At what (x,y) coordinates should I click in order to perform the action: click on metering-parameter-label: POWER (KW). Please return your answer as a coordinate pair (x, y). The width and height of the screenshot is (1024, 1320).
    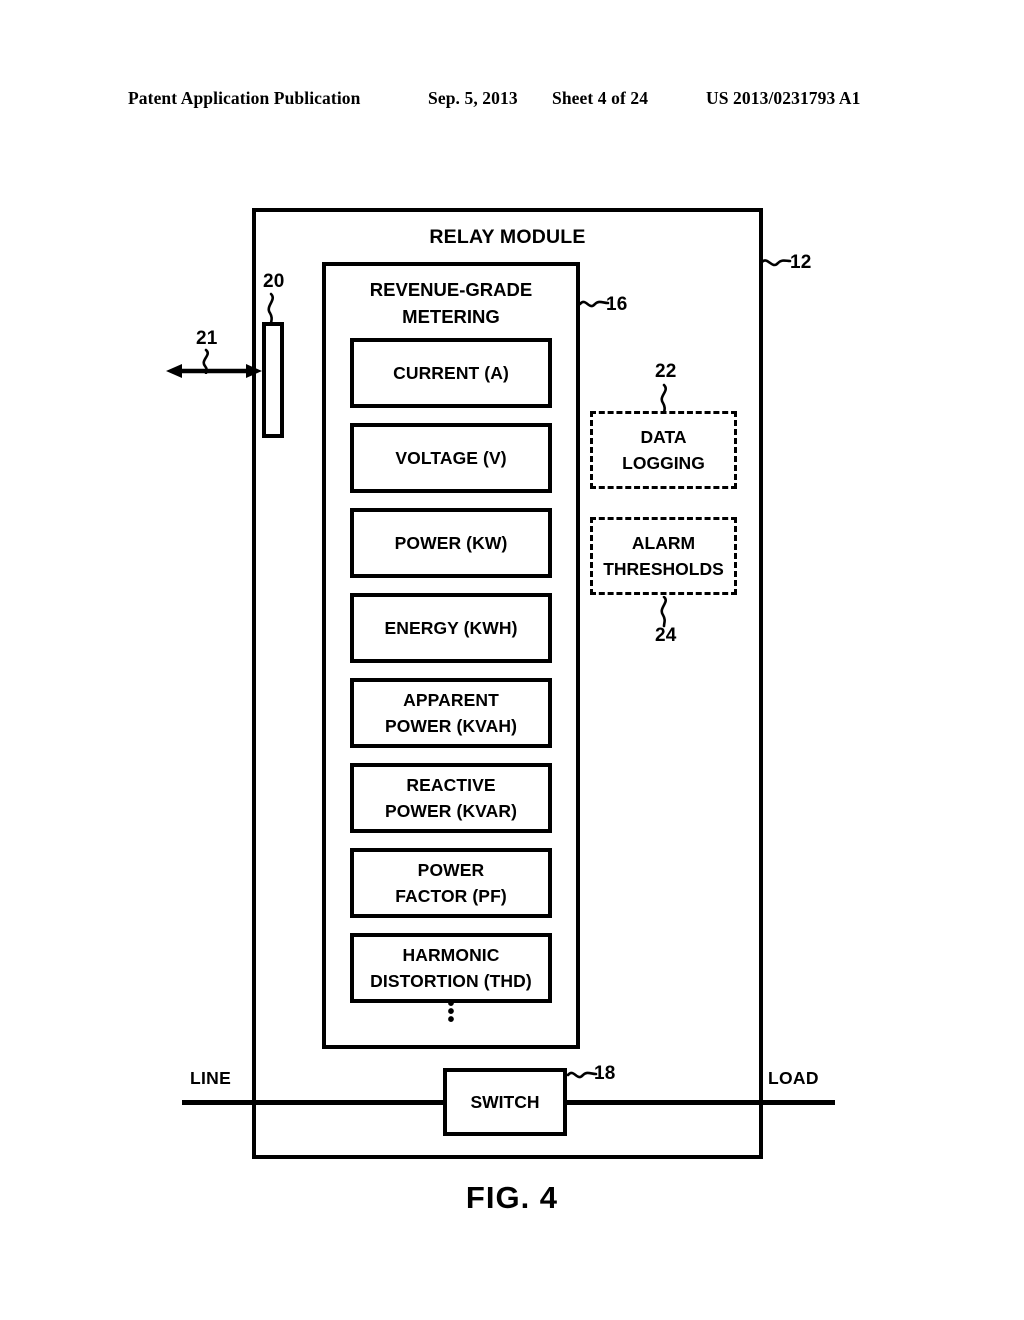
    Looking at the image, I should click on (451, 543).